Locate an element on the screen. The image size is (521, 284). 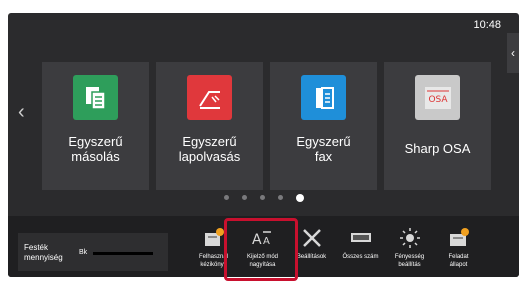
total-count-button: Összes szám is located at coordinates (360, 250).